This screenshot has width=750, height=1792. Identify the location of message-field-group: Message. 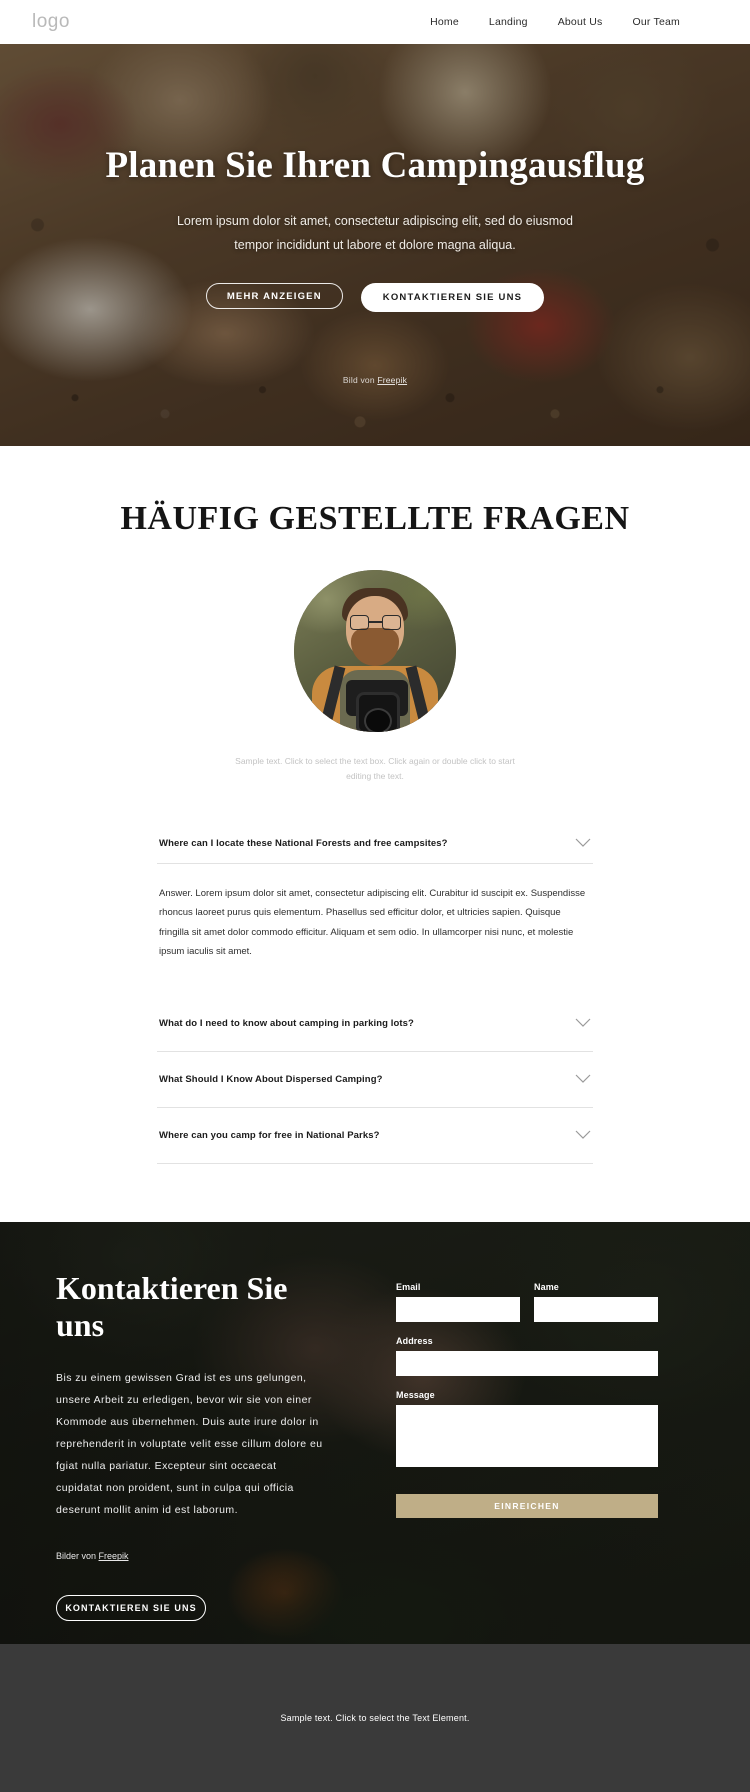
(527, 1431).